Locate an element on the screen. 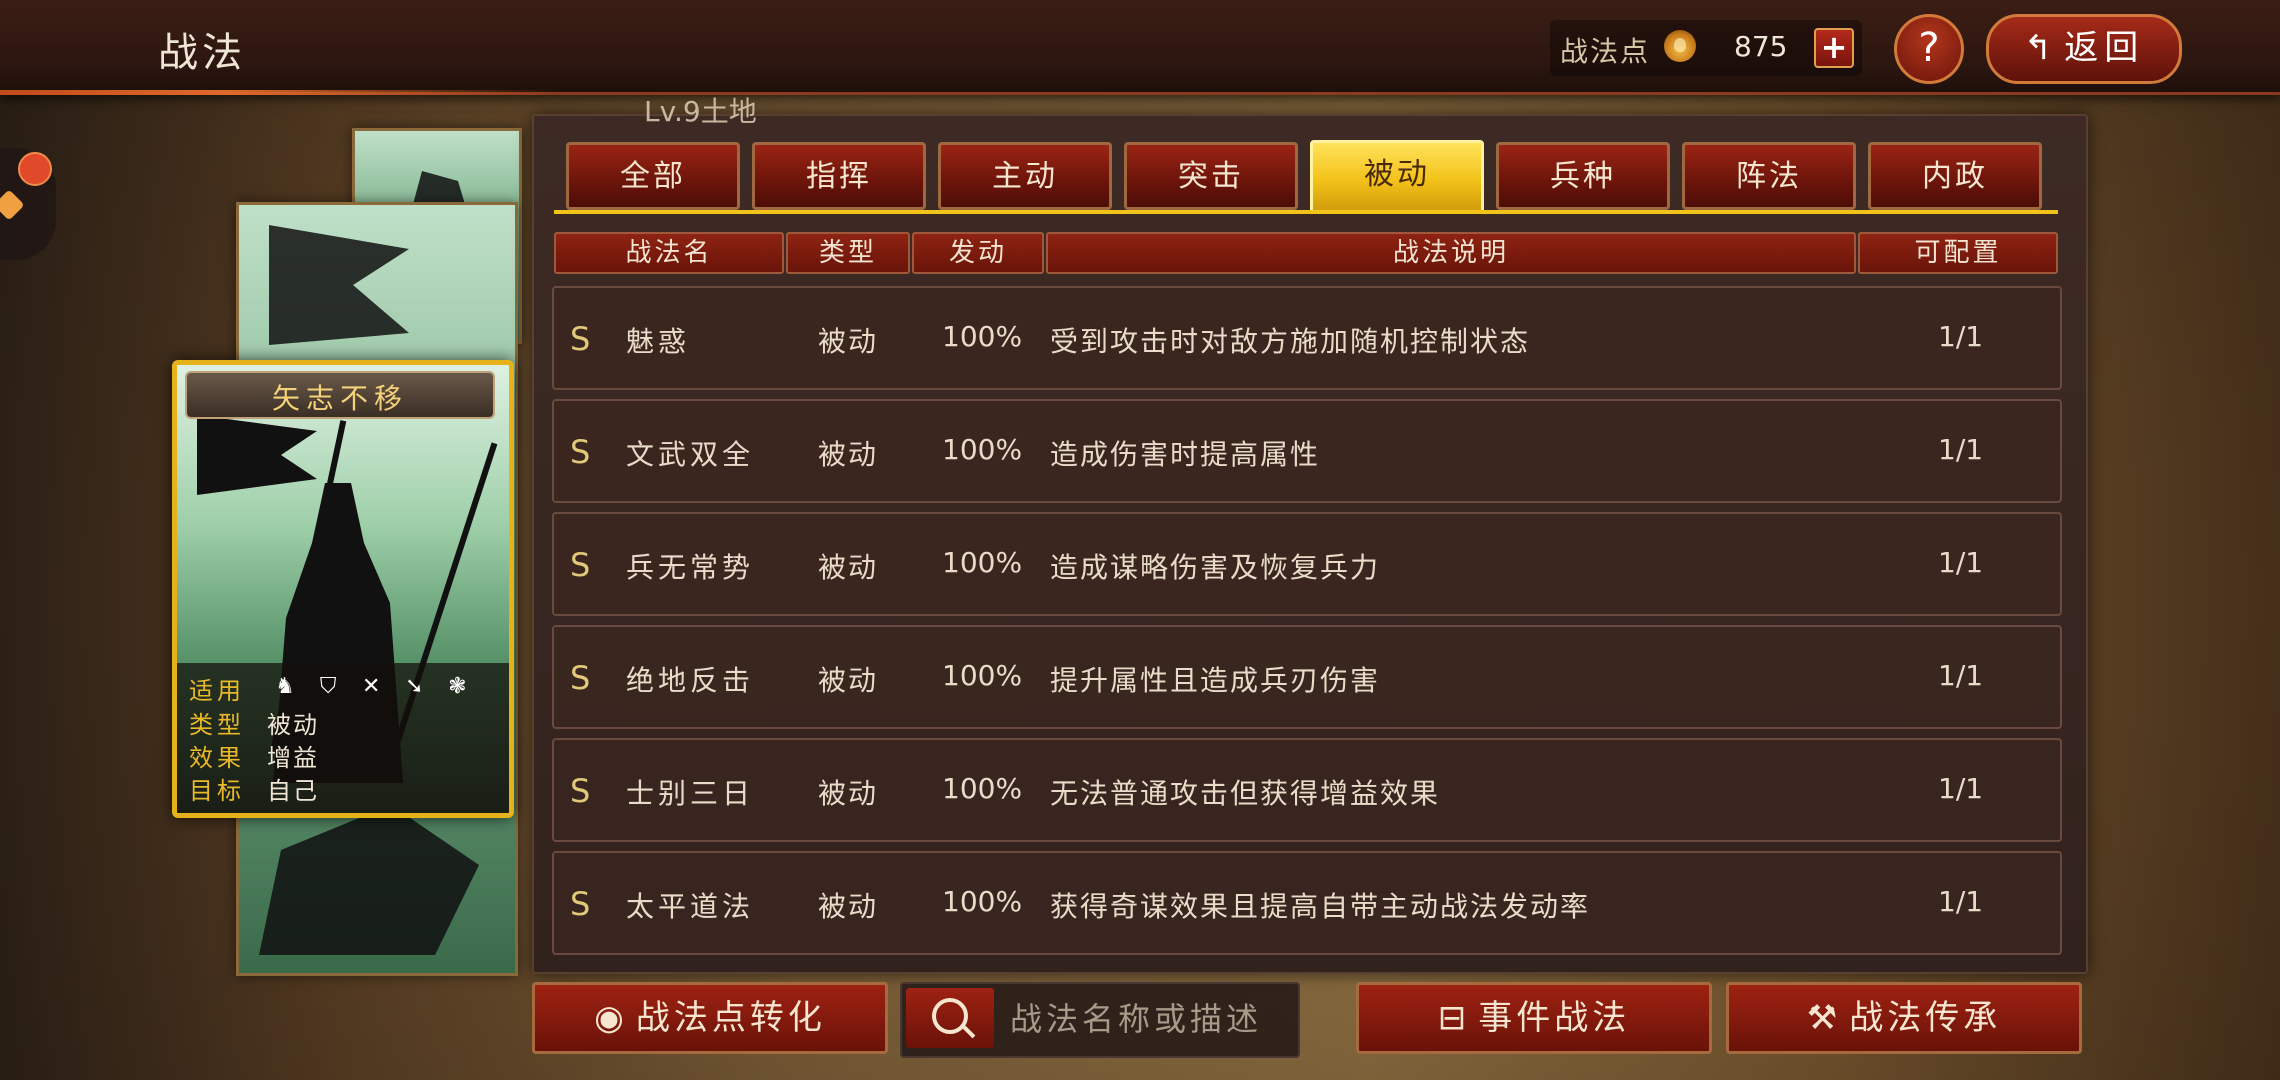 This screenshot has height=1080, width=2280. col-header-trigger: 发动 is located at coordinates (978, 253).